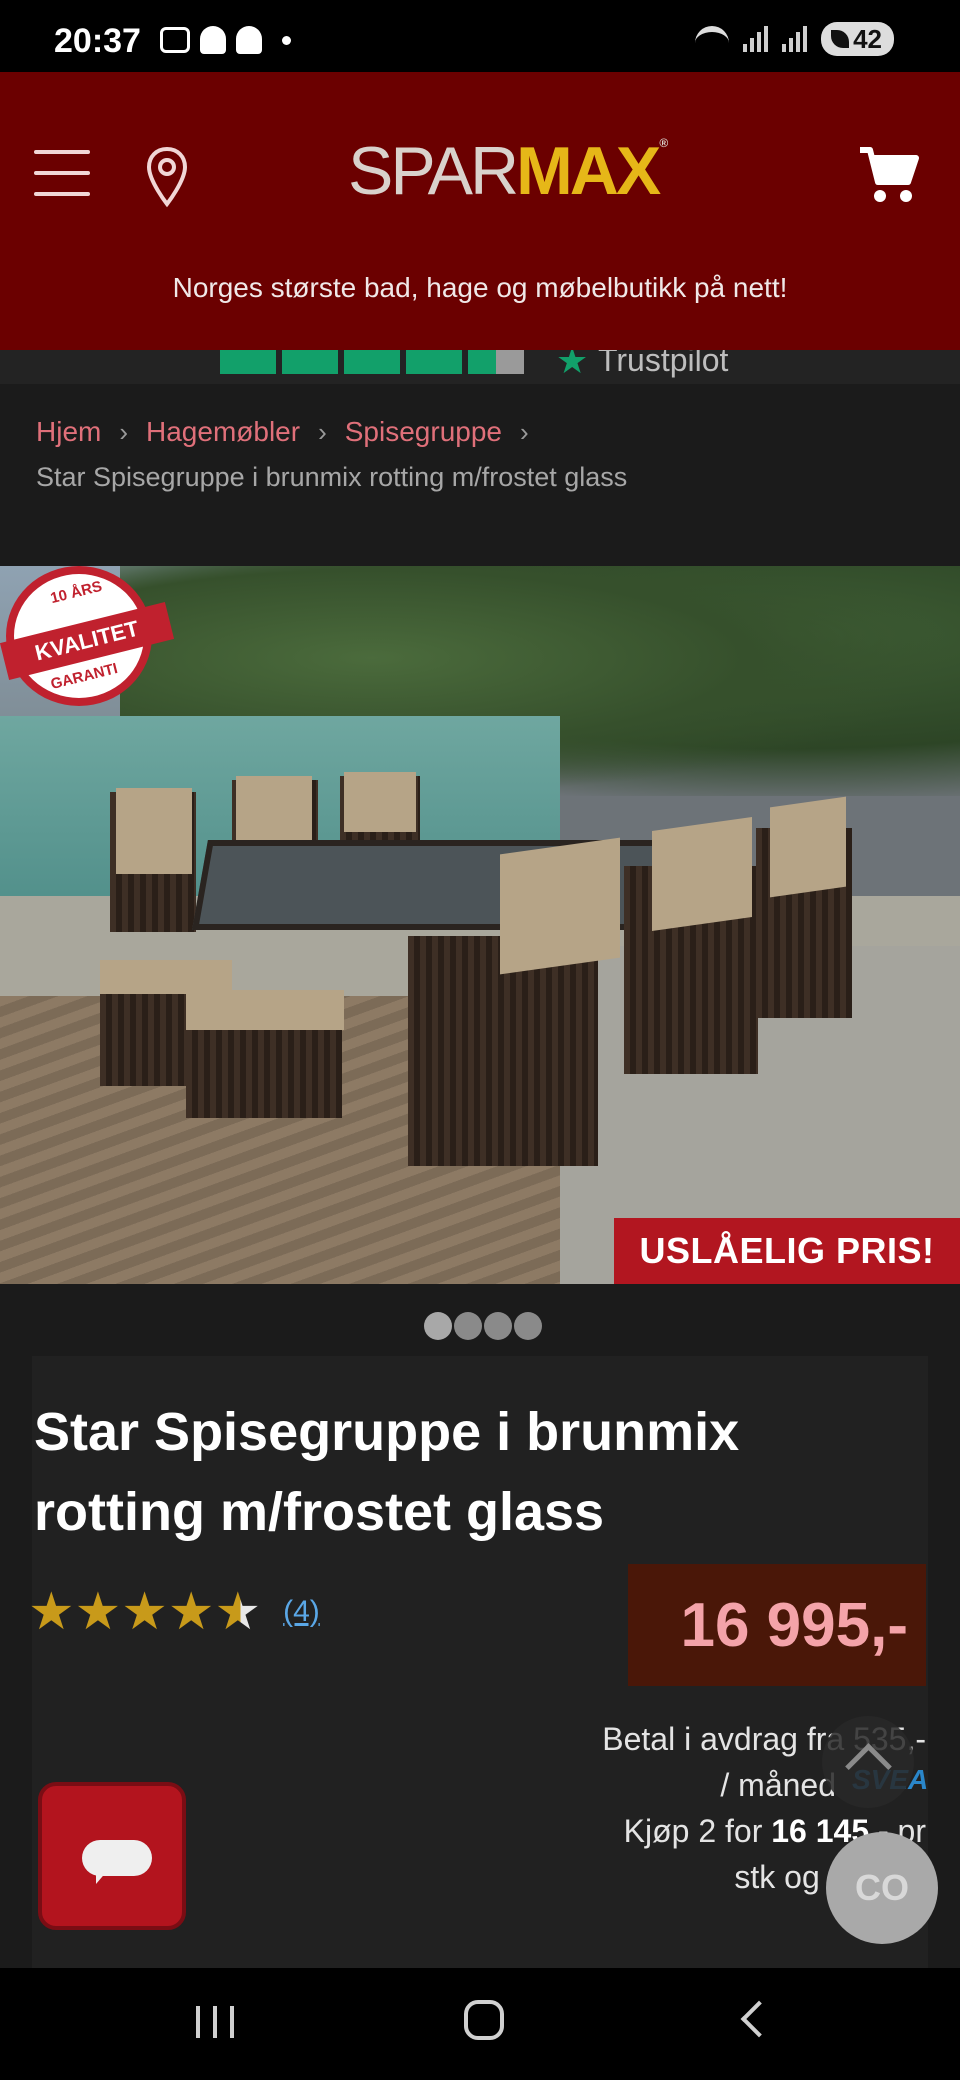 The width and height of the screenshot is (960, 2080). What do you see at coordinates (867, 38) in the screenshot?
I see `battery-level: 42` at bounding box center [867, 38].